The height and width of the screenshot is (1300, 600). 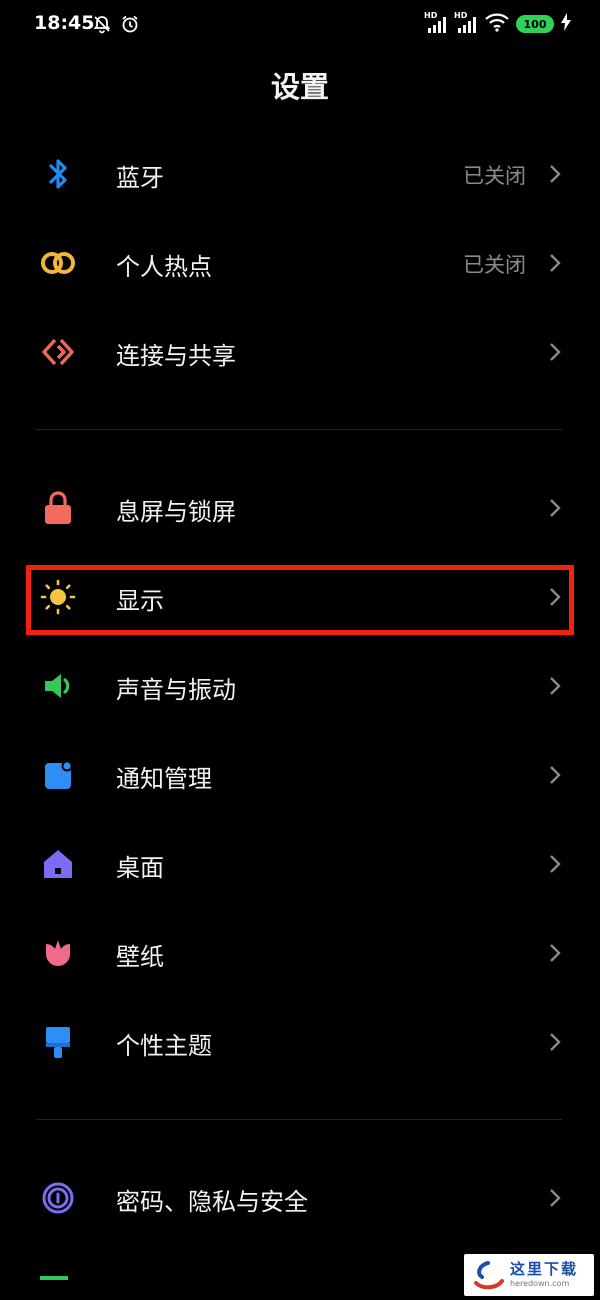 What do you see at coordinates (300, 1042) in the screenshot?
I see `settings-item-themes: 个性主题` at bounding box center [300, 1042].